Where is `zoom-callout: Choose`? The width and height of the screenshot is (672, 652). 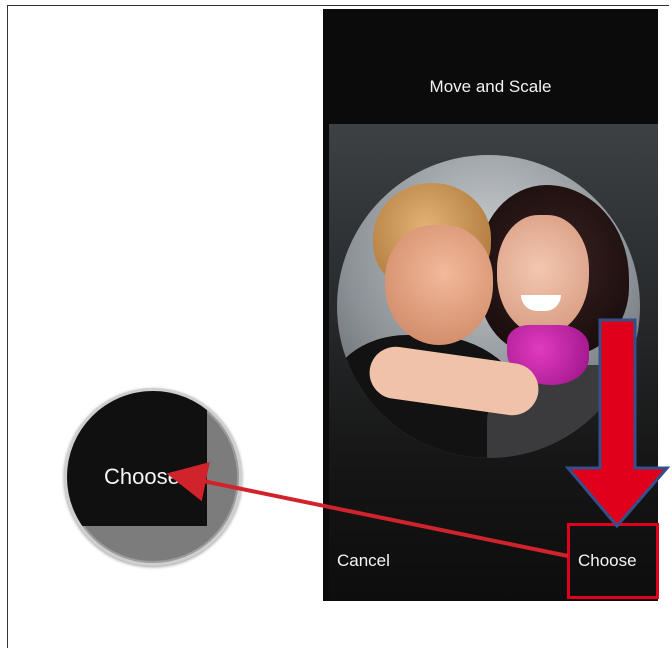 zoom-callout: Choose is located at coordinates (153, 477).